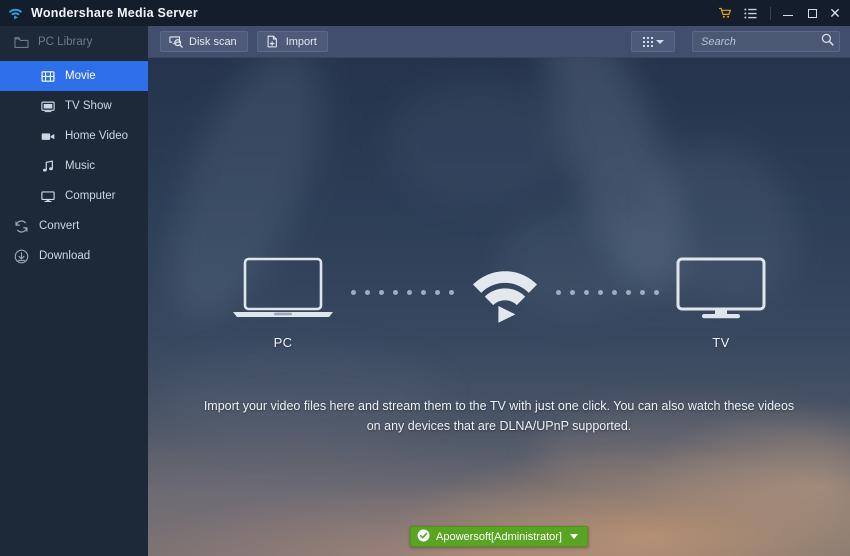 The width and height of the screenshot is (850, 556). What do you see at coordinates (80, 166) in the screenshot?
I see `sidebar-item-label: Music` at bounding box center [80, 166].